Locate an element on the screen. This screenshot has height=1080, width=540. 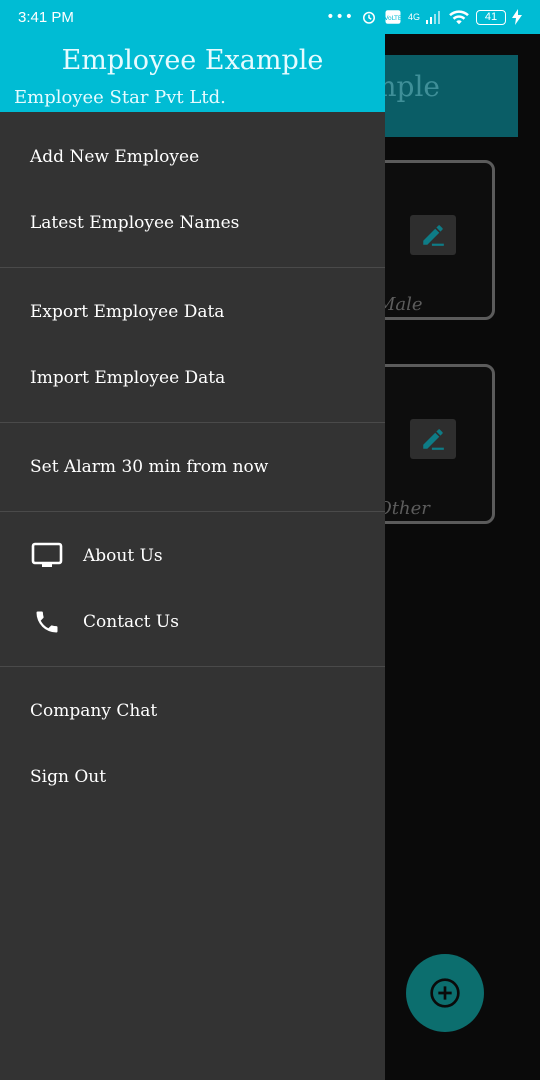
menu-item-export-employee-data: Export Employee Data is located at coordinates (192, 312).